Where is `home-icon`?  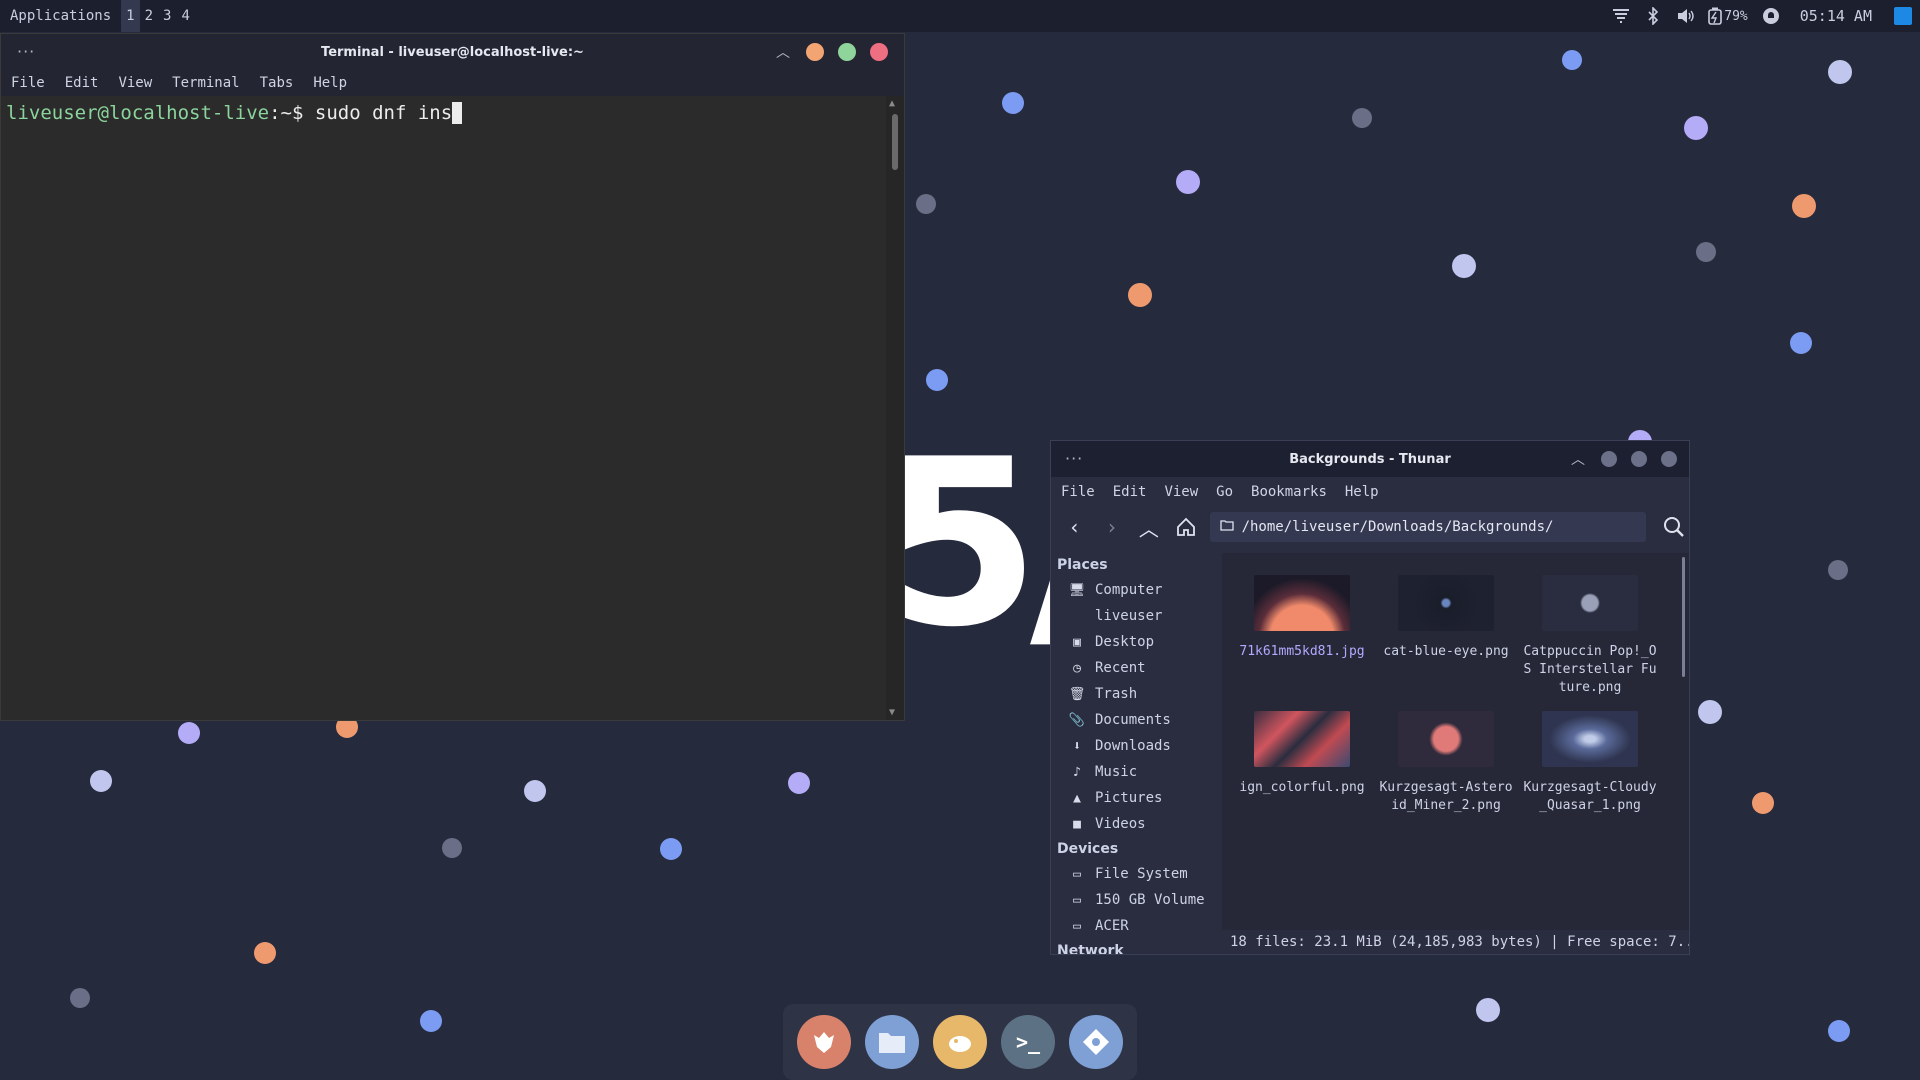
home-icon is located at coordinates (1185, 527).